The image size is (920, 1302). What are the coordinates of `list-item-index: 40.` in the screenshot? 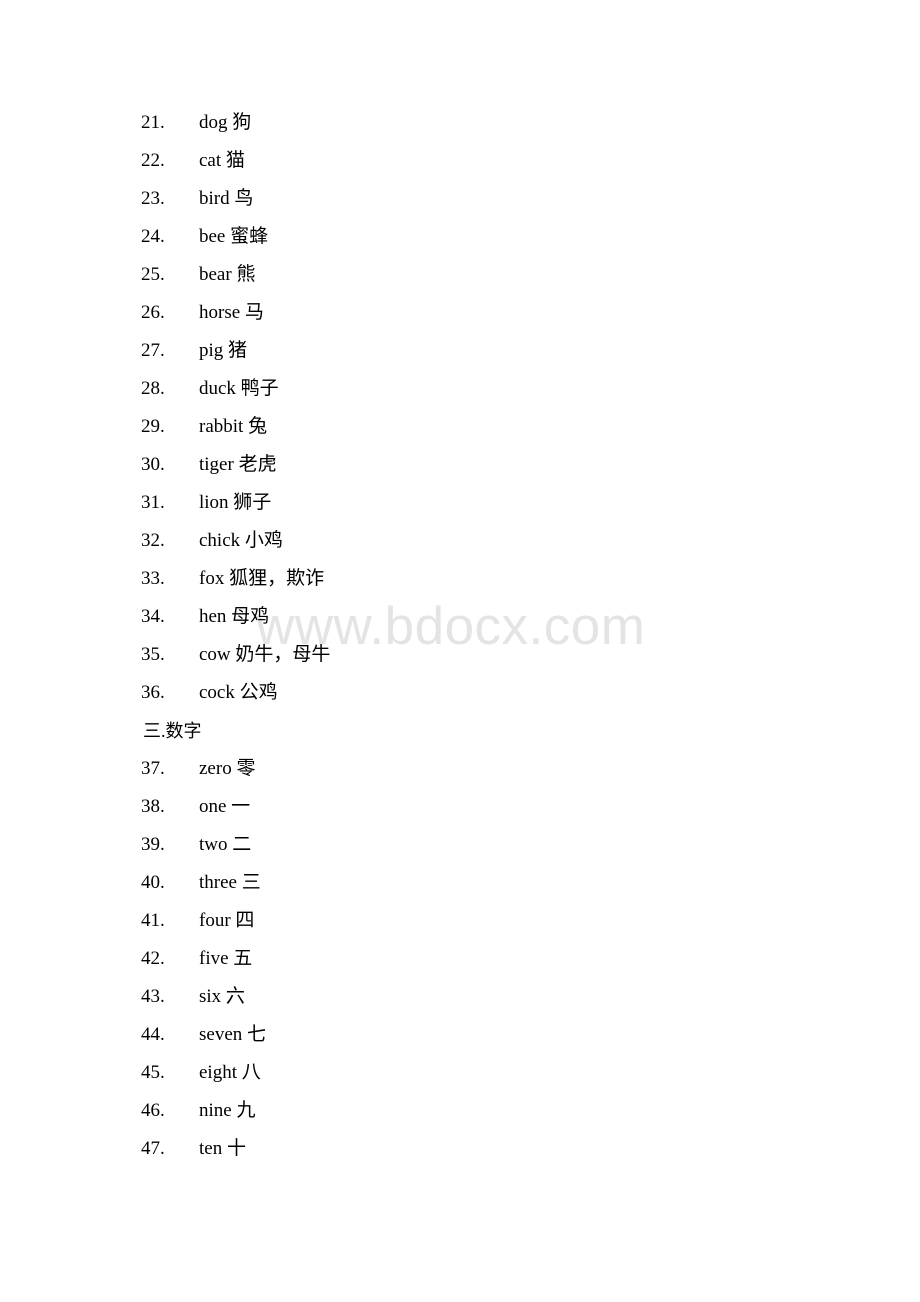 It's located at (153, 882).